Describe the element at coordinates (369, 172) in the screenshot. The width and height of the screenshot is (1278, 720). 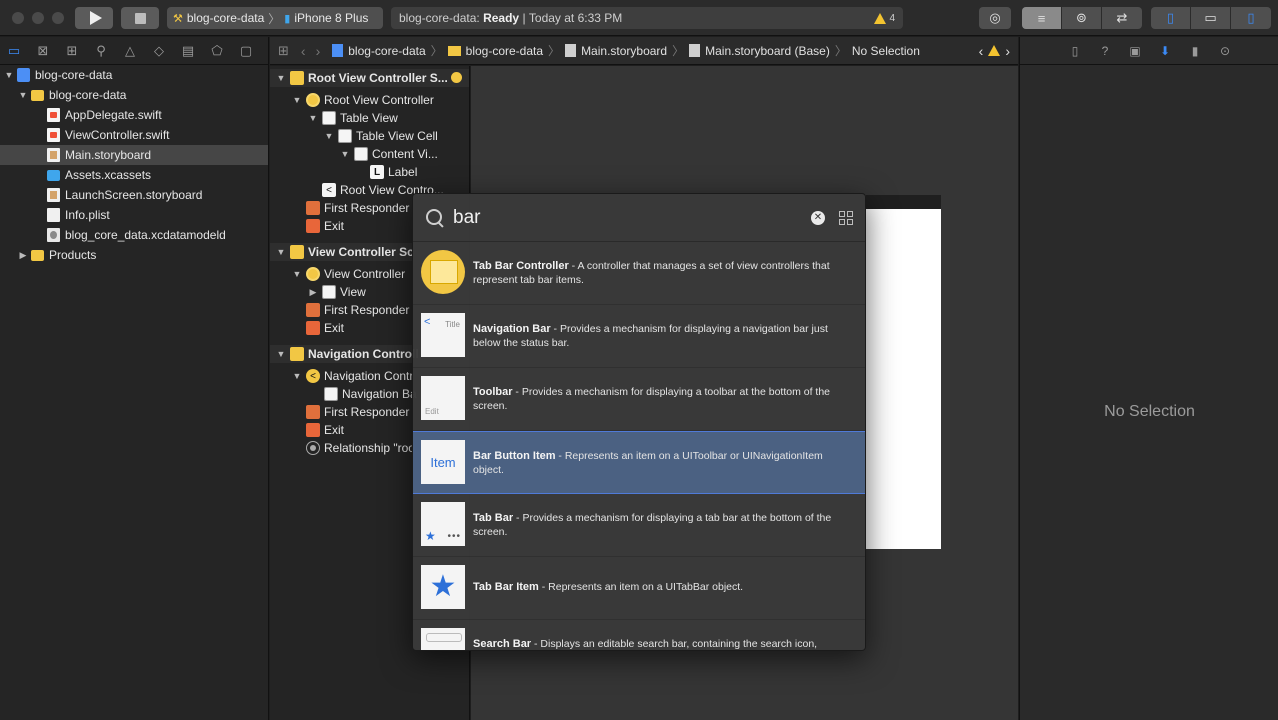
I see `outline-item: L Label` at that location.